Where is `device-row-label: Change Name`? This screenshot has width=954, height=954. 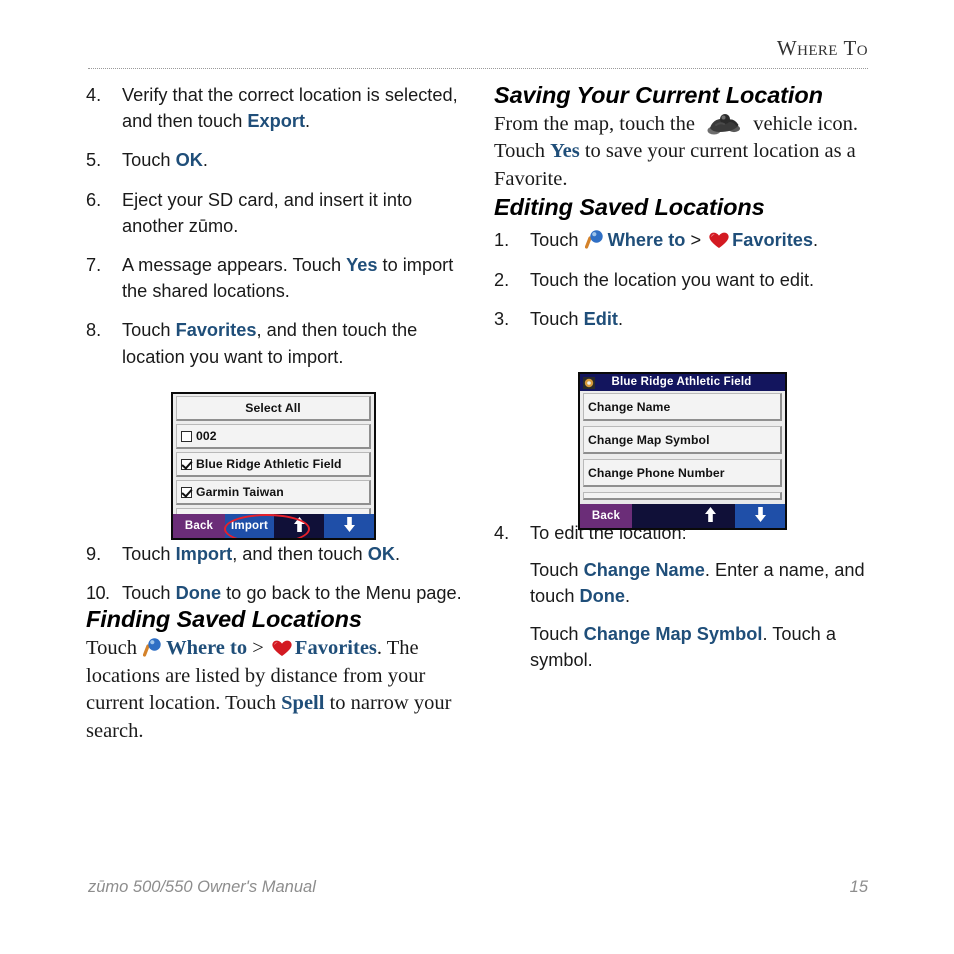
device-row-label: Change Name is located at coordinates (629, 406).